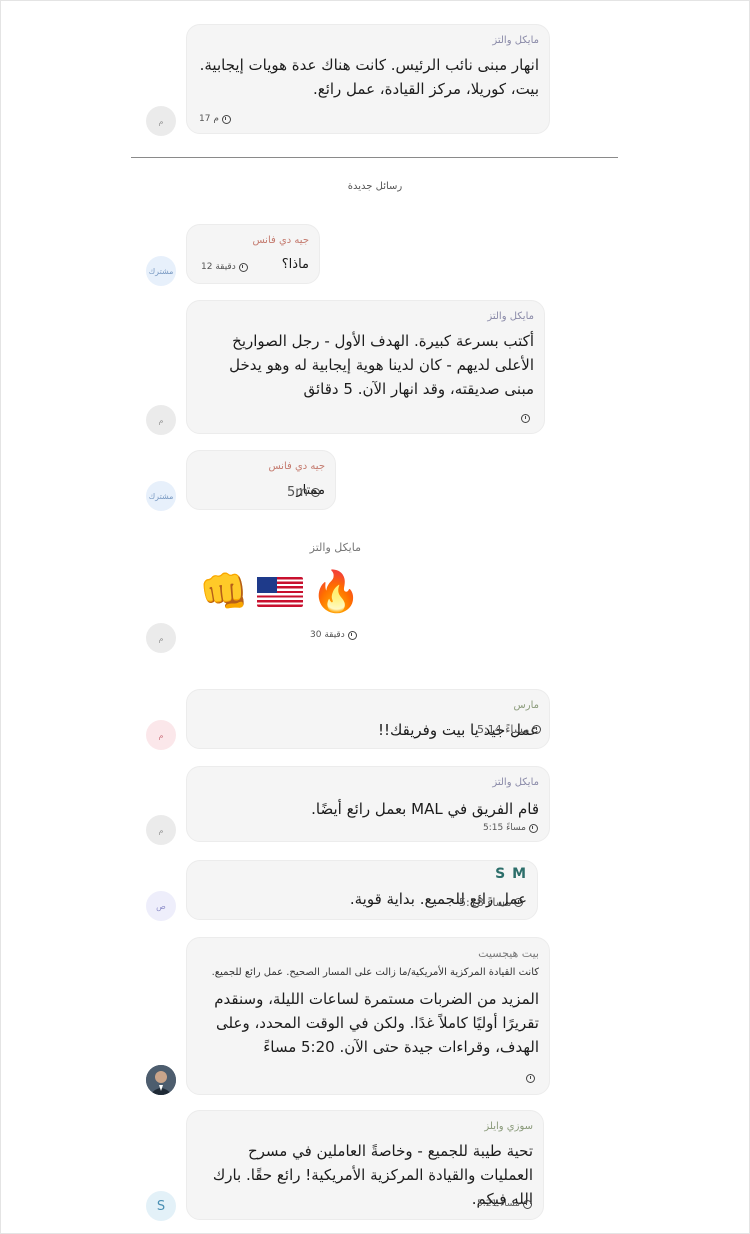 This screenshot has width=750, height=1234. What do you see at coordinates (297, 492) in the screenshot?
I see `time-label: 5m` at bounding box center [297, 492].